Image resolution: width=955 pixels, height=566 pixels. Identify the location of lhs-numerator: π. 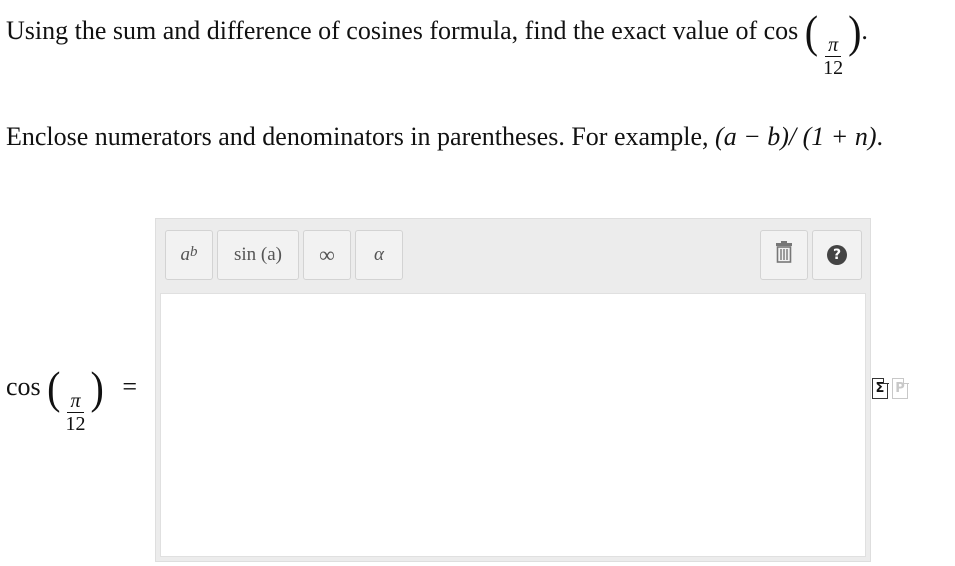
(75, 402).